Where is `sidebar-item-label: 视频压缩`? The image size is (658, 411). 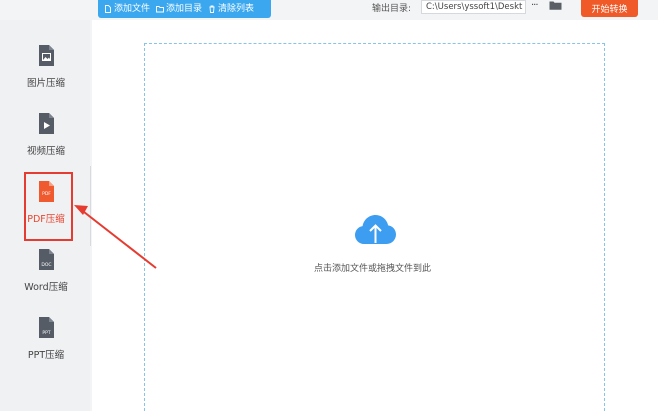 sidebar-item-label: 视频压缩 is located at coordinates (45, 151).